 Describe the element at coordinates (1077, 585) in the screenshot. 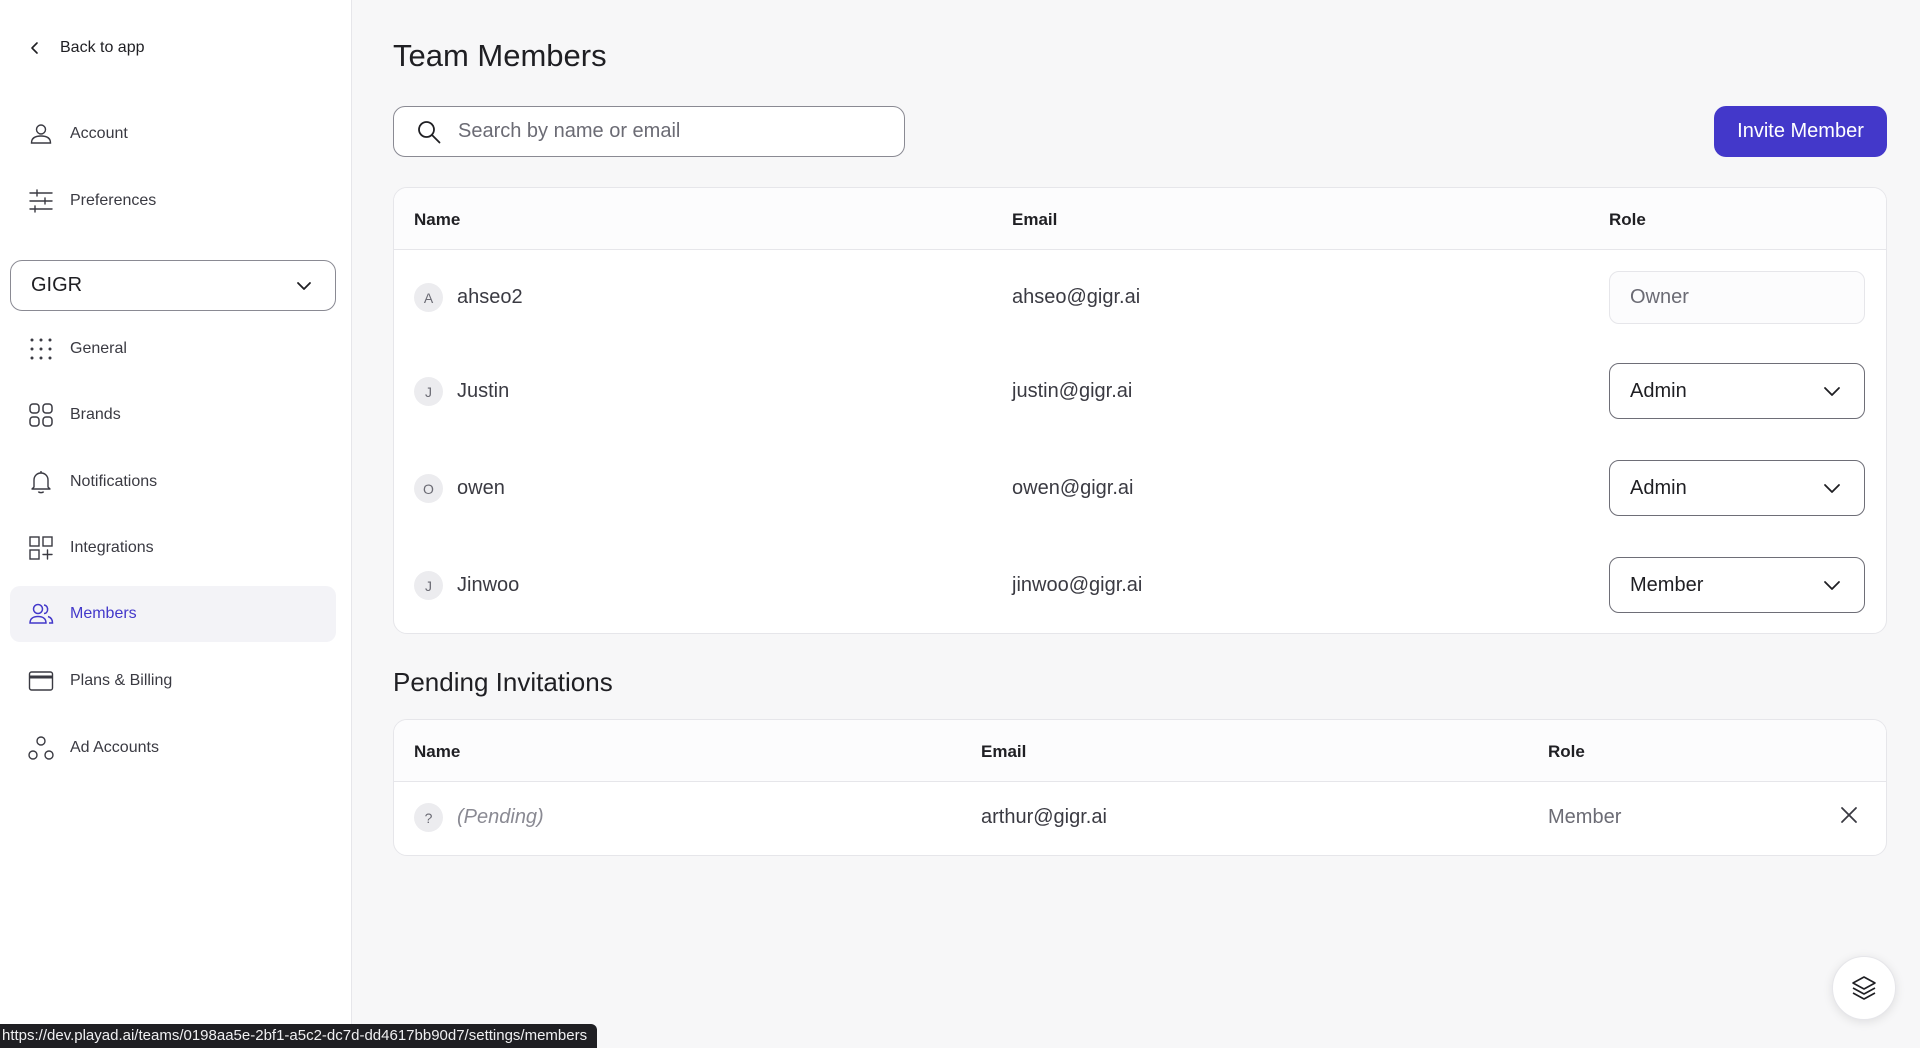

I see `member-email: jinwoo@gigr.ai` at that location.